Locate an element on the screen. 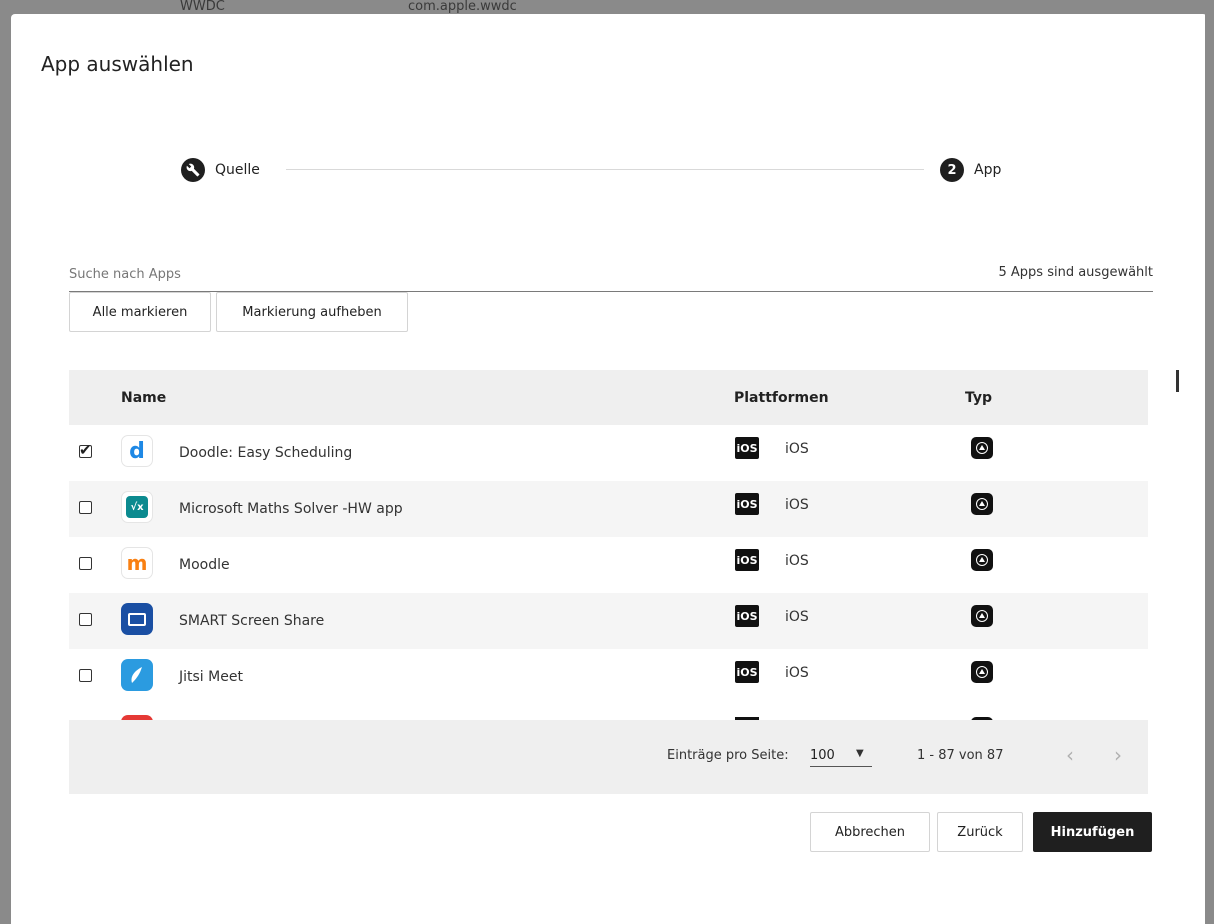 The image size is (1214, 924). background-text: WWDC is located at coordinates (202, 7).